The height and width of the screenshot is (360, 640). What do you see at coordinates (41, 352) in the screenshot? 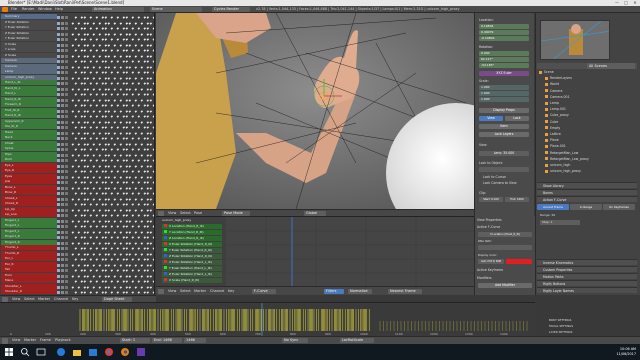
I see `task-view-icon` at bounding box center [41, 352].